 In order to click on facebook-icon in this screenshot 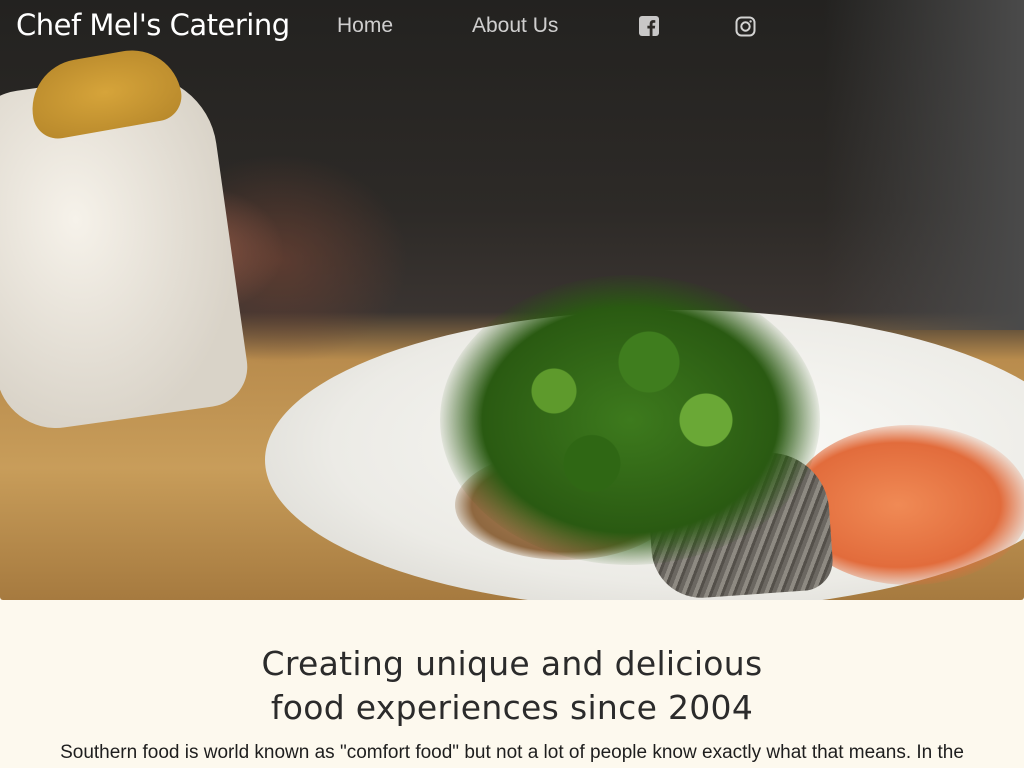, I will do `click(649, 26)`.